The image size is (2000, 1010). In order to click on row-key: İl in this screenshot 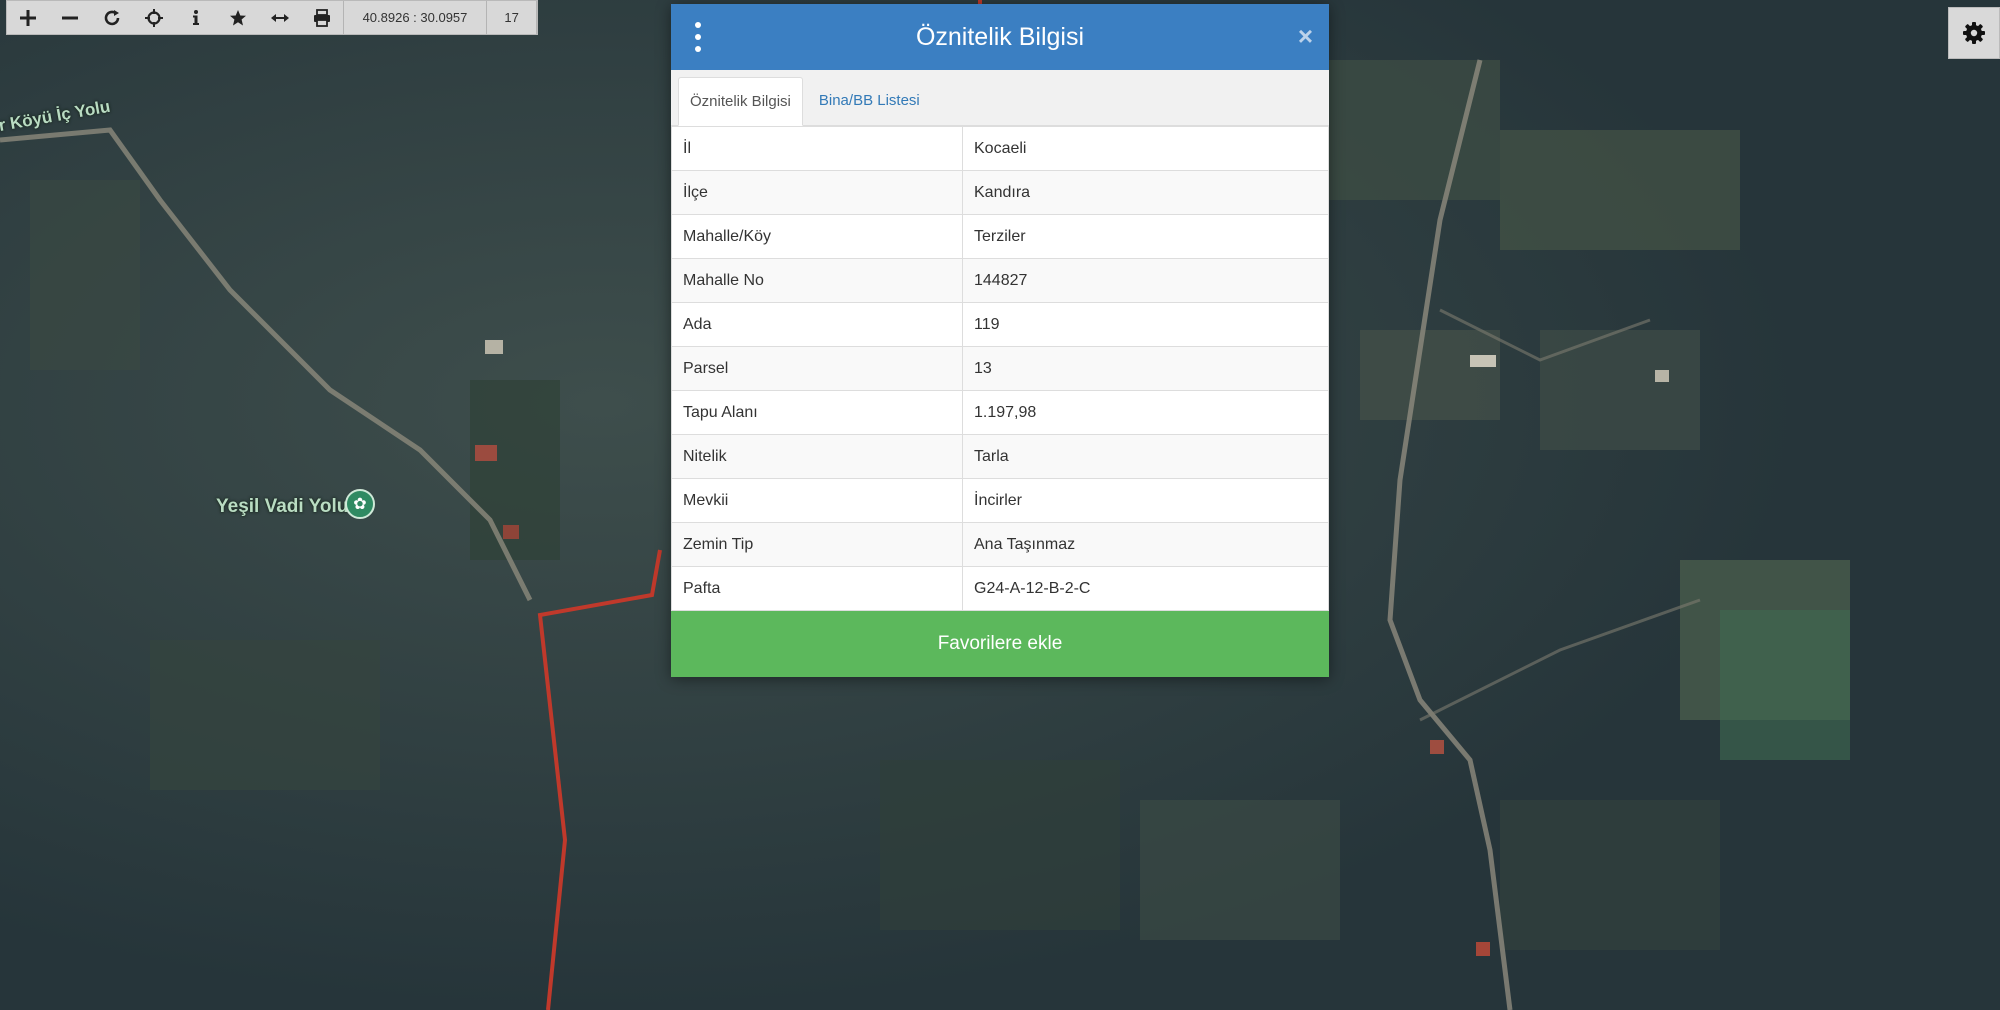, I will do `click(817, 148)`.